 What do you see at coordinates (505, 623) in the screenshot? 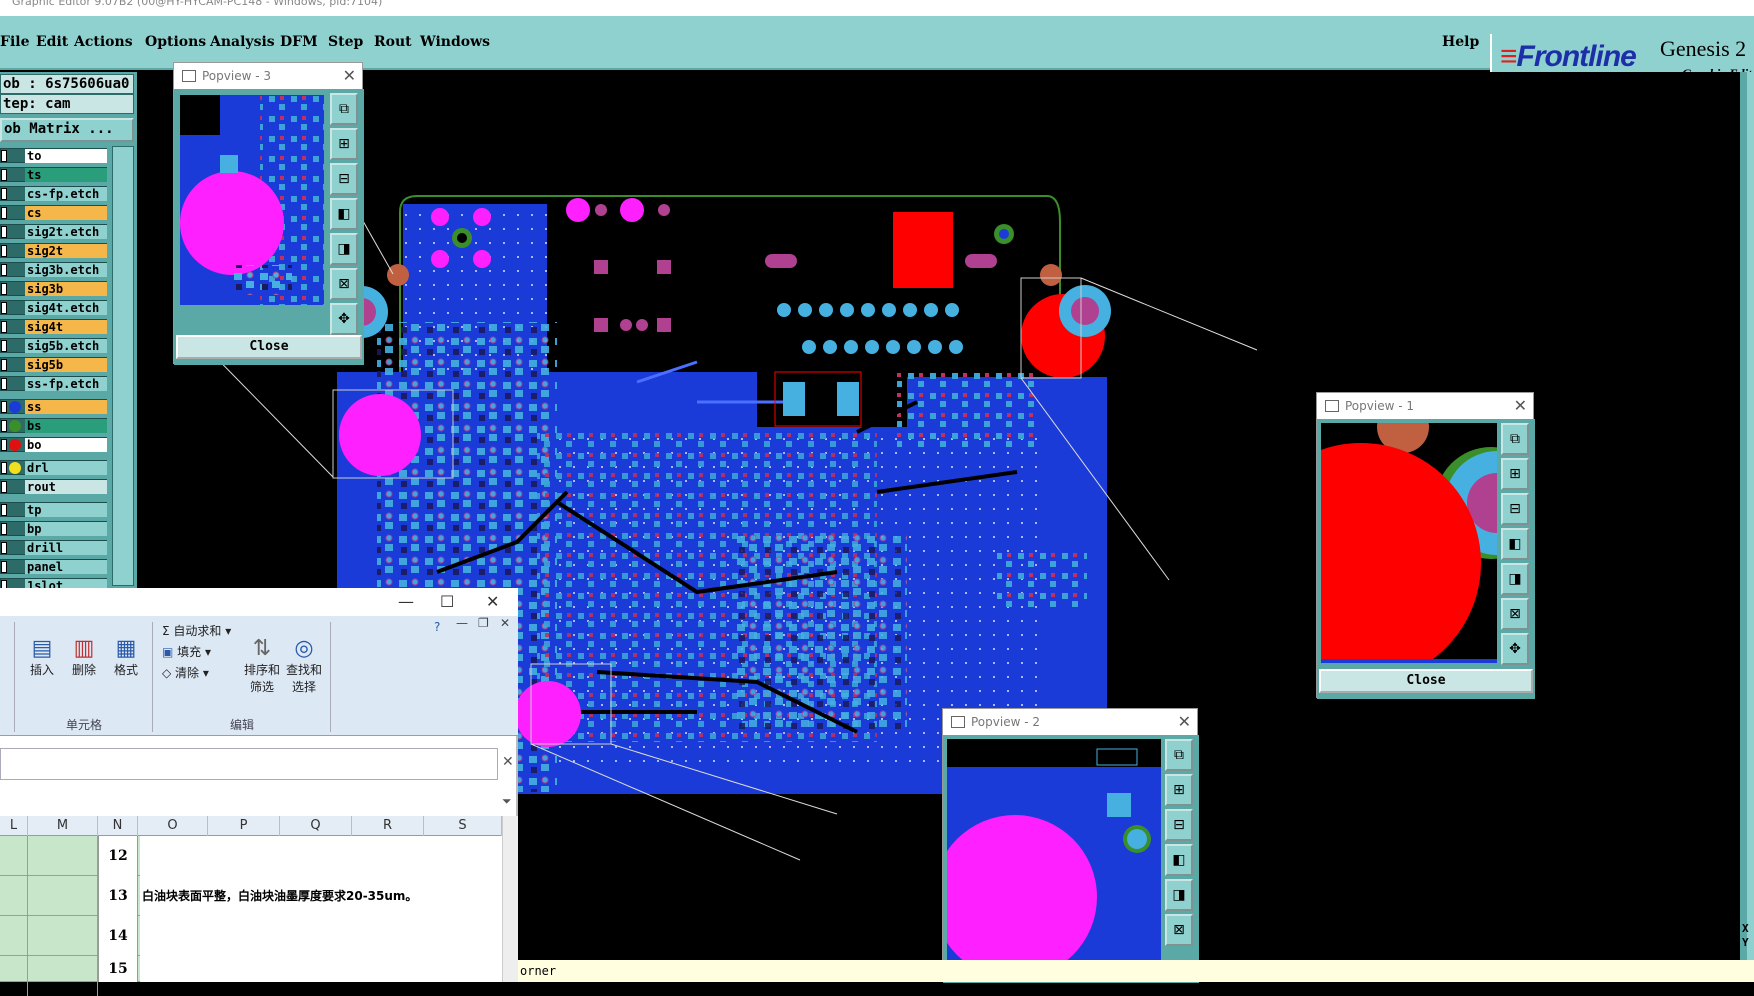
I see `ribbon-close-icon: ✕` at bounding box center [505, 623].